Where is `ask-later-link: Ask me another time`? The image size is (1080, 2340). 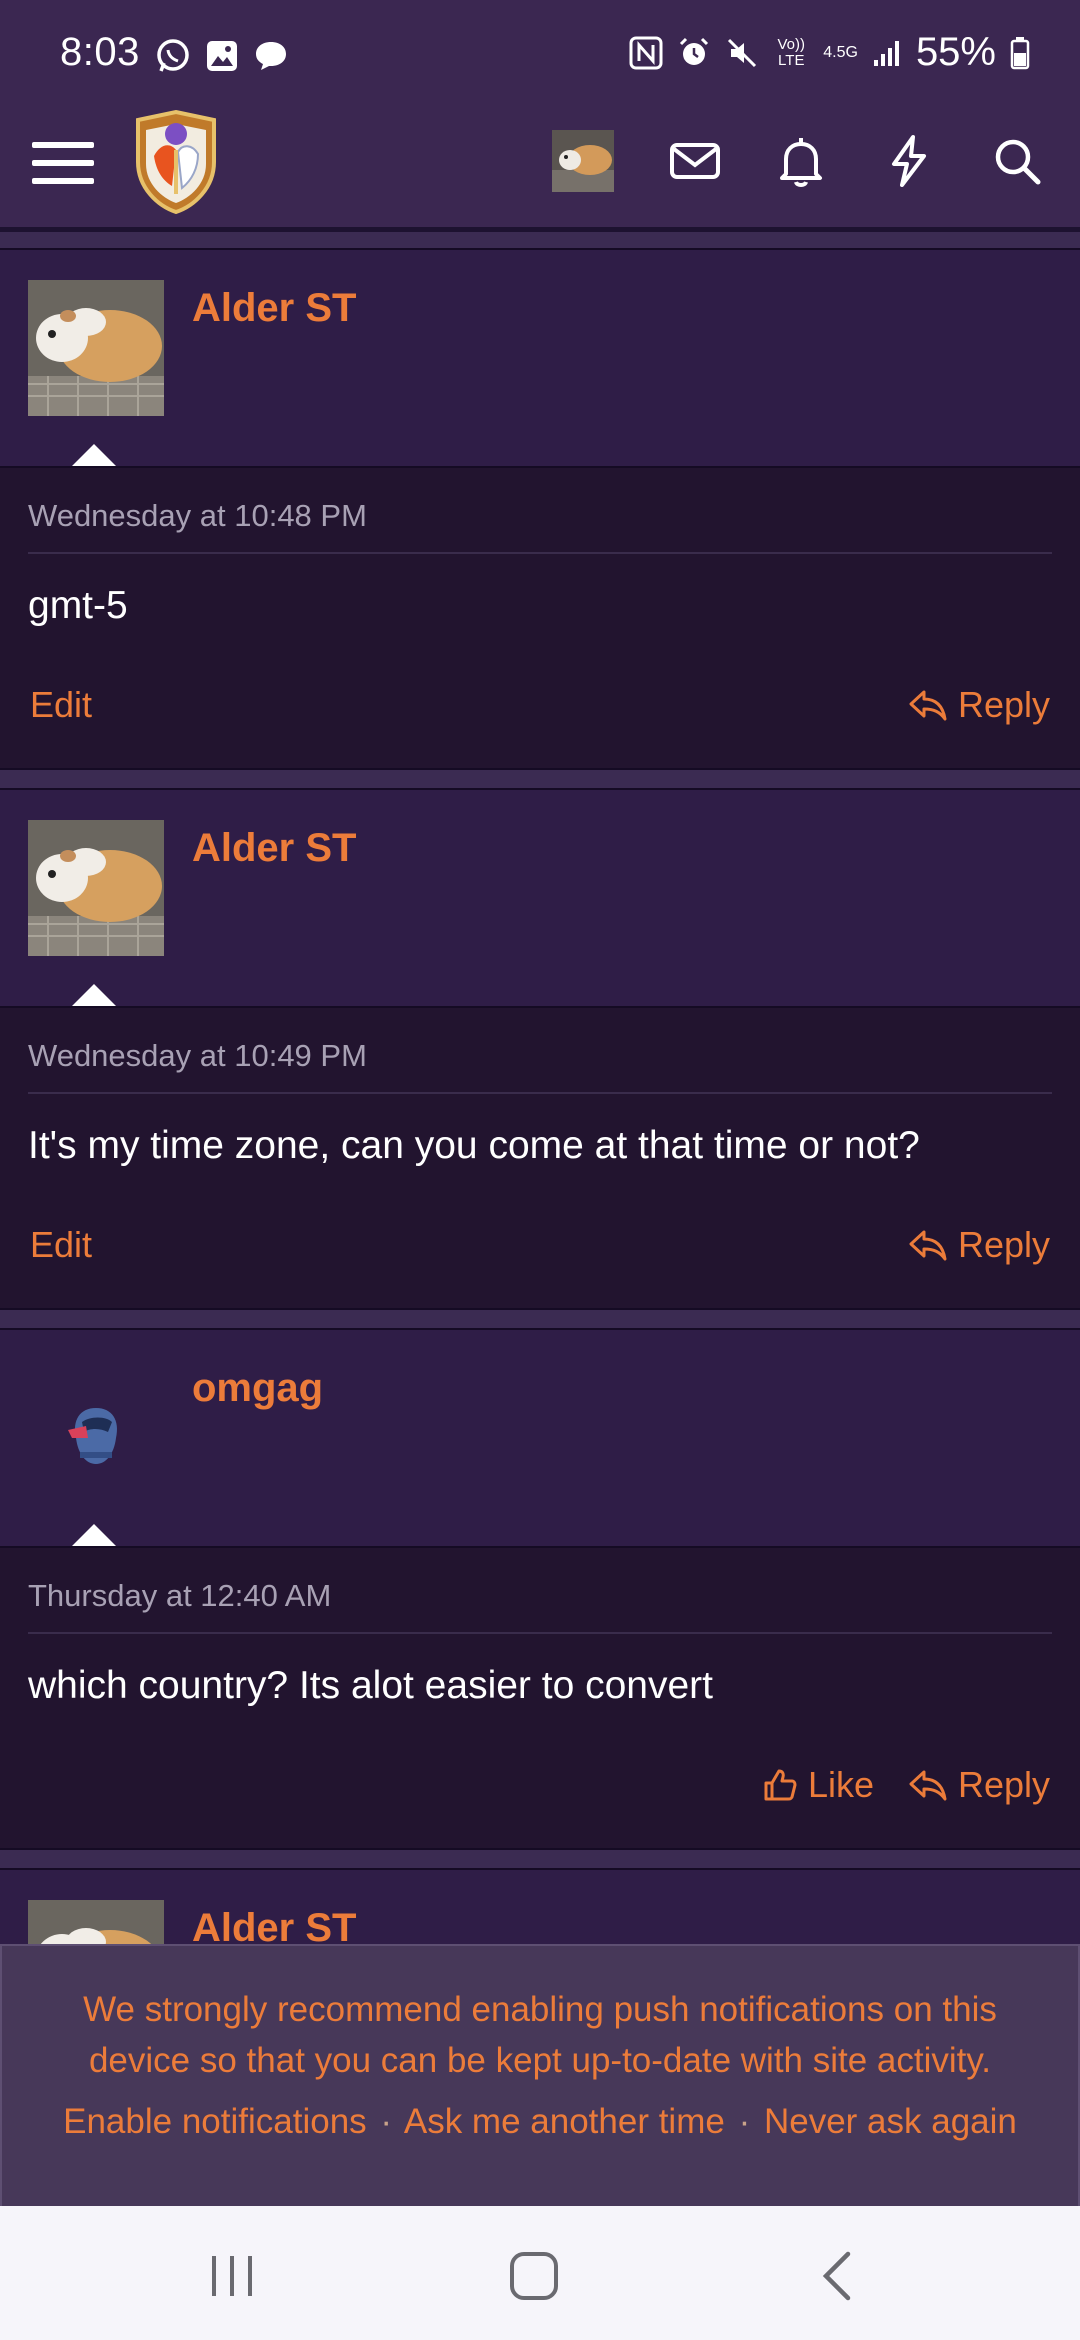 ask-later-link: Ask me another time is located at coordinates (564, 2121).